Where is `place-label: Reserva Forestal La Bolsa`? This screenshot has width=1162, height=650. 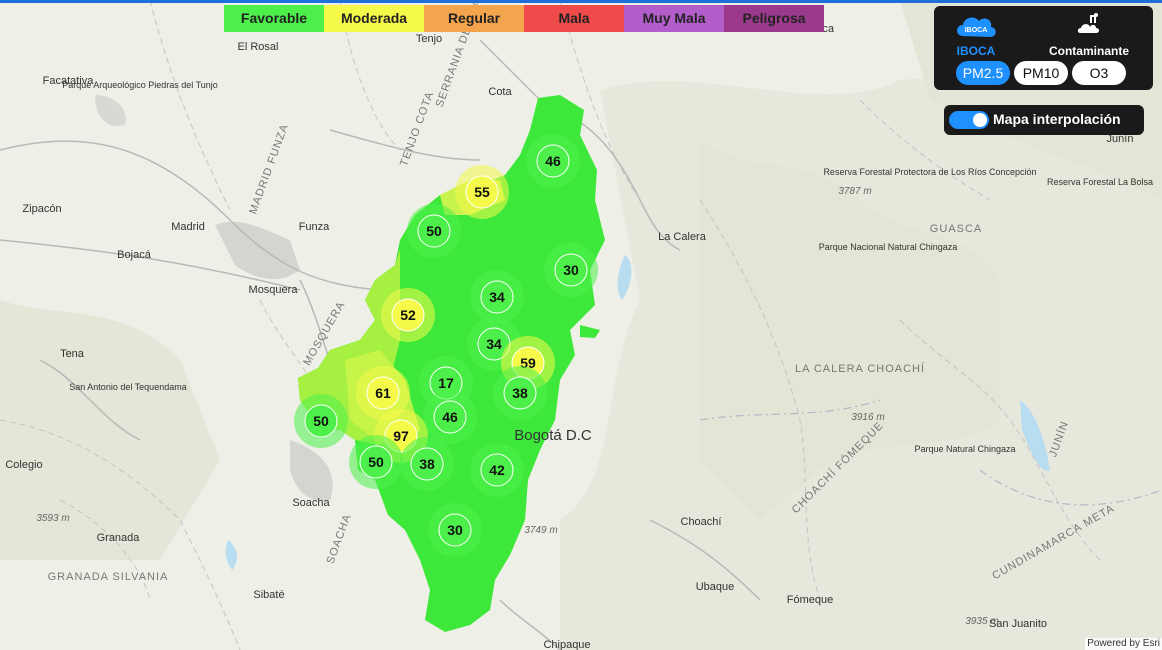 place-label: Reserva Forestal La Bolsa is located at coordinates (1100, 182).